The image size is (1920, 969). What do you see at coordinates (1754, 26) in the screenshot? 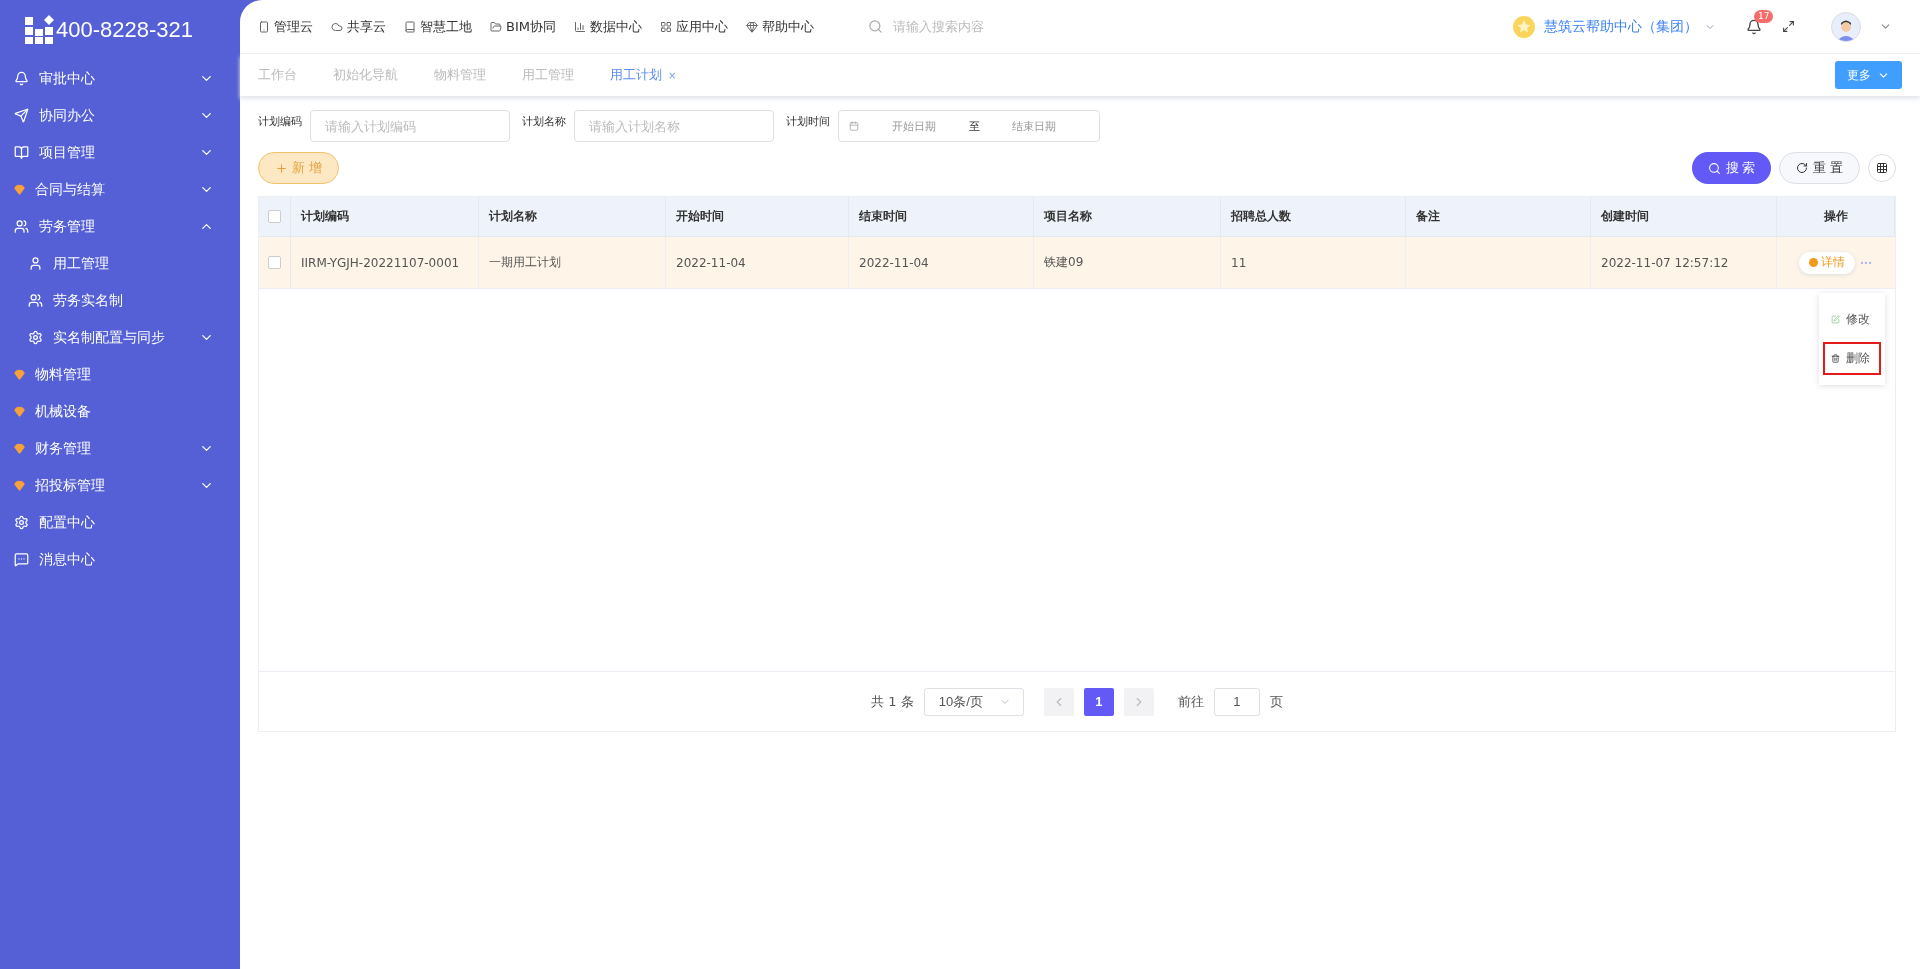
I see `notification-icon` at bounding box center [1754, 26].